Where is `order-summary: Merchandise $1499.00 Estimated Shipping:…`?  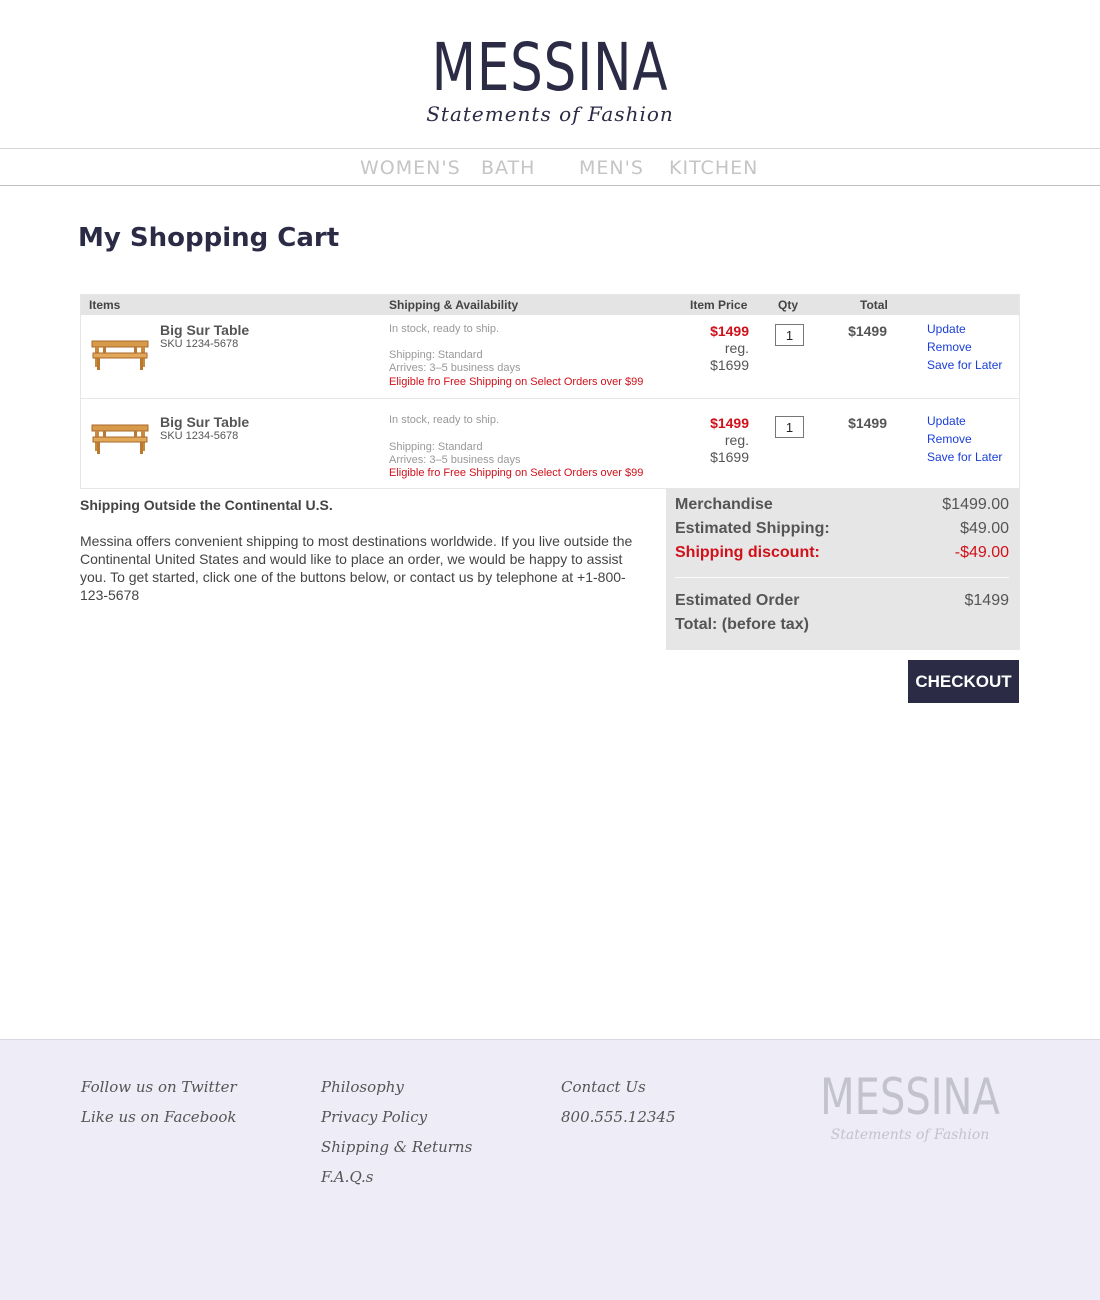 order-summary: Merchandise $1499.00 Estimated Shipping:… is located at coordinates (843, 569).